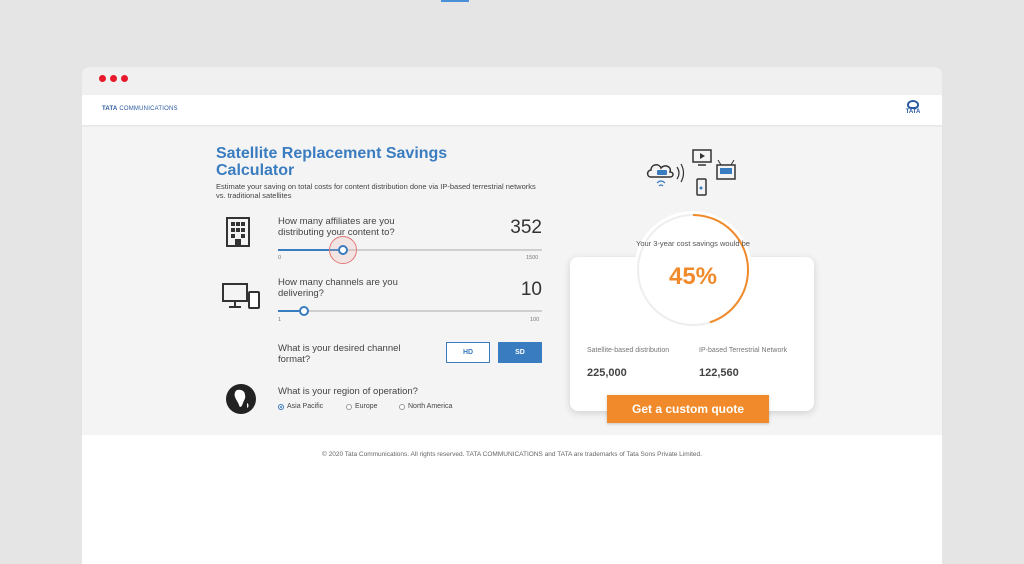  Describe the element at coordinates (743, 350) in the screenshot. I see `ip-network-label: IP-based Terrestrial Network` at that location.